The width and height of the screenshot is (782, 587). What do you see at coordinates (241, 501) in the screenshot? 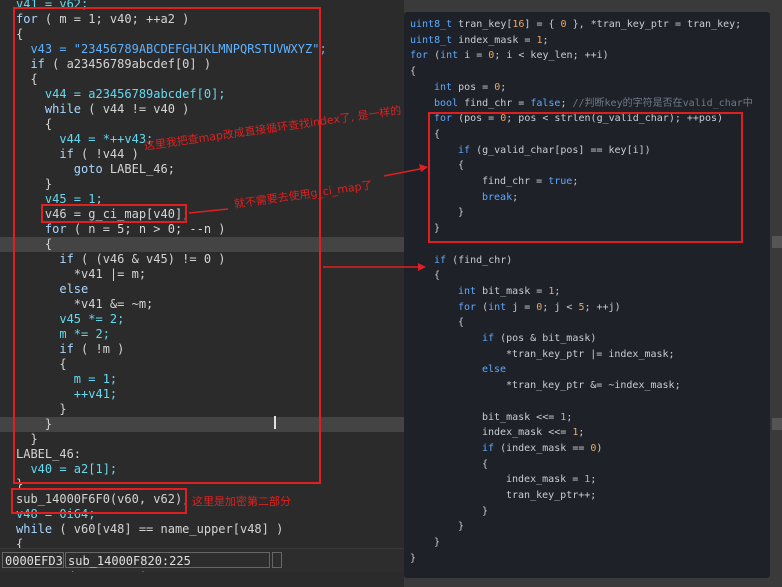
I see `annotation-encrypt-part2: 这里是加密第二部分` at bounding box center [241, 501].